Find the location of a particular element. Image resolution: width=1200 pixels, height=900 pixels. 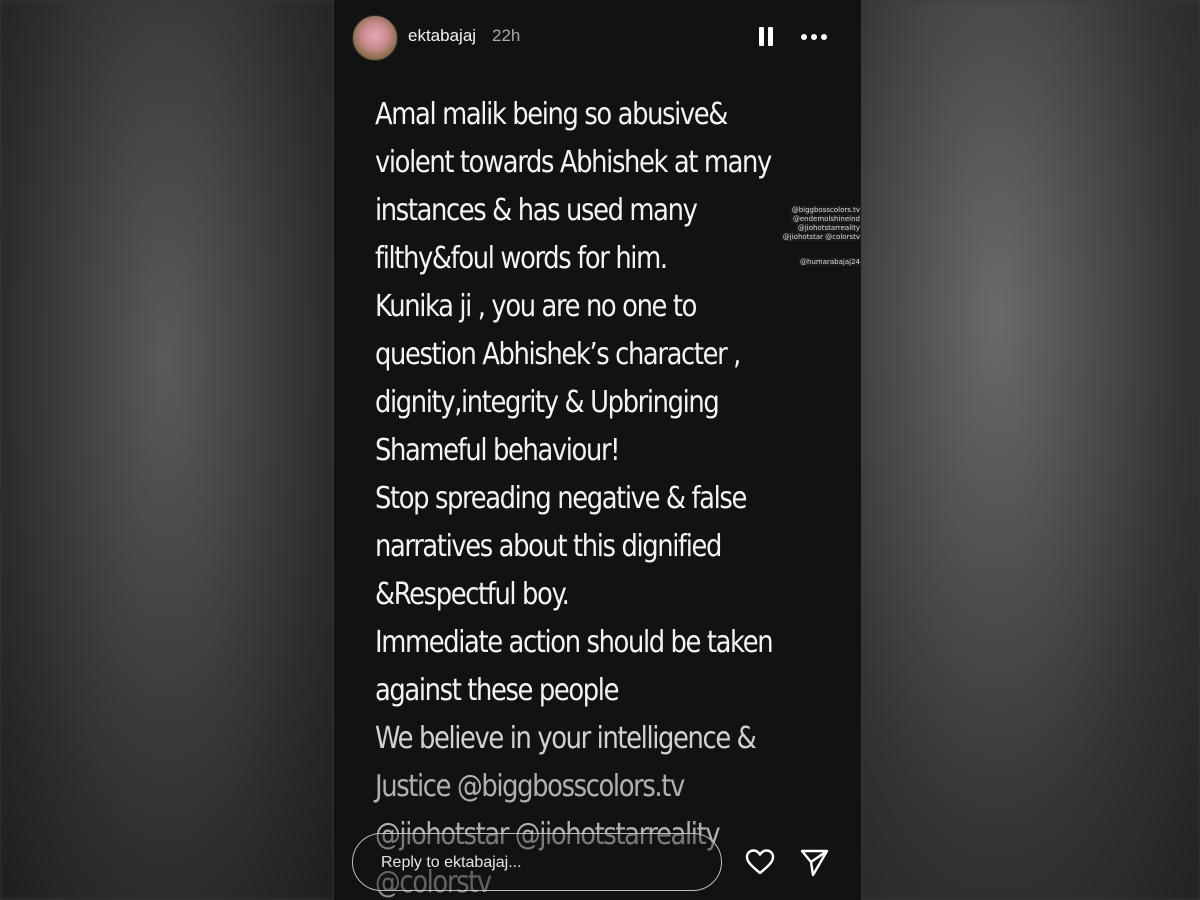

pause-icon is located at coordinates (766, 37).